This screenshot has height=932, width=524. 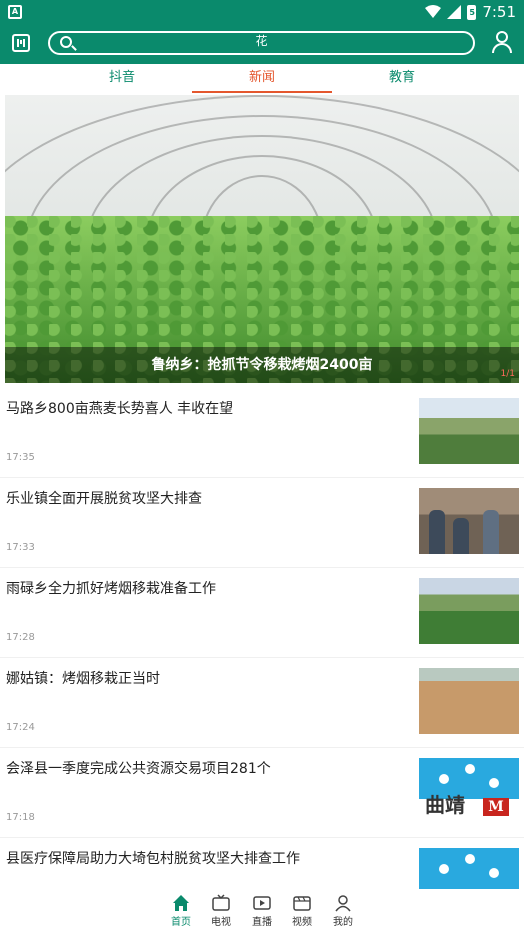 I want to click on battery-icon: 5, so click(x=472, y=12).